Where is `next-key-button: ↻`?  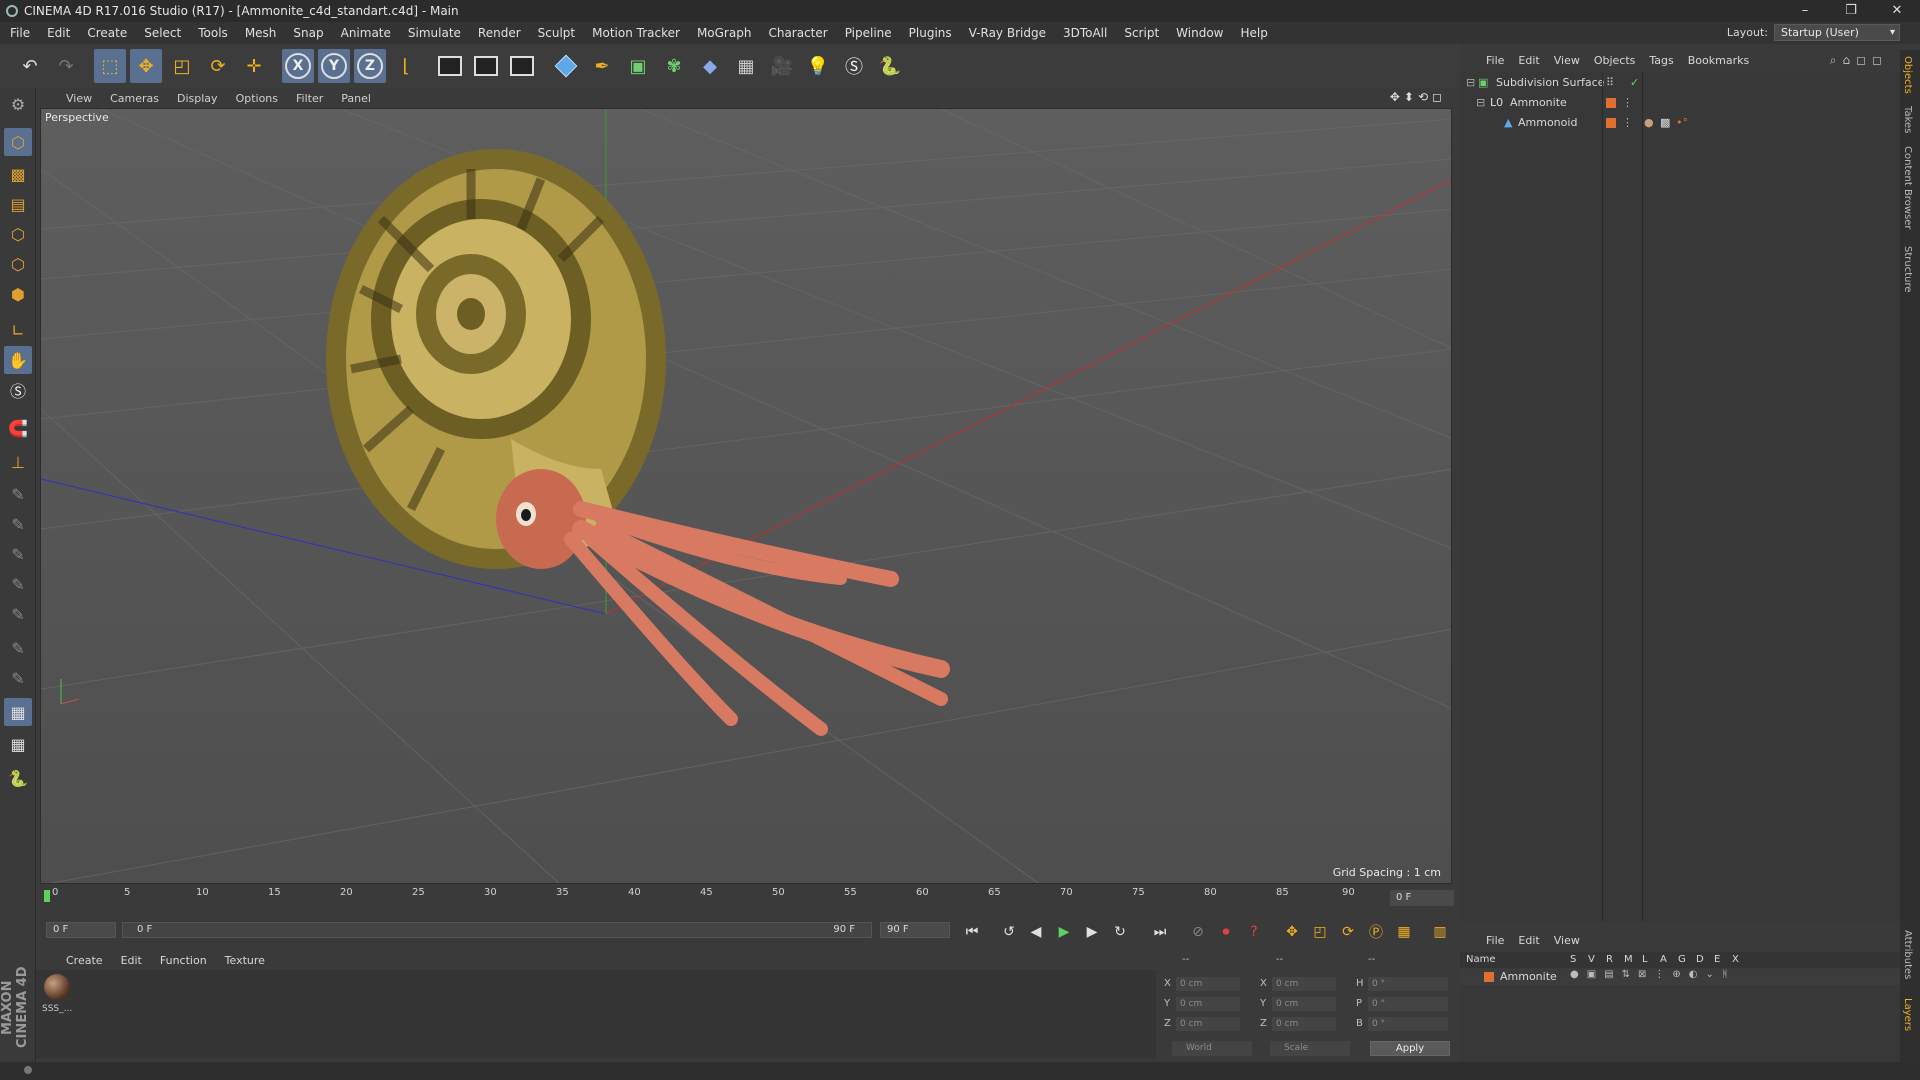 next-key-button: ↻ is located at coordinates (1120, 932).